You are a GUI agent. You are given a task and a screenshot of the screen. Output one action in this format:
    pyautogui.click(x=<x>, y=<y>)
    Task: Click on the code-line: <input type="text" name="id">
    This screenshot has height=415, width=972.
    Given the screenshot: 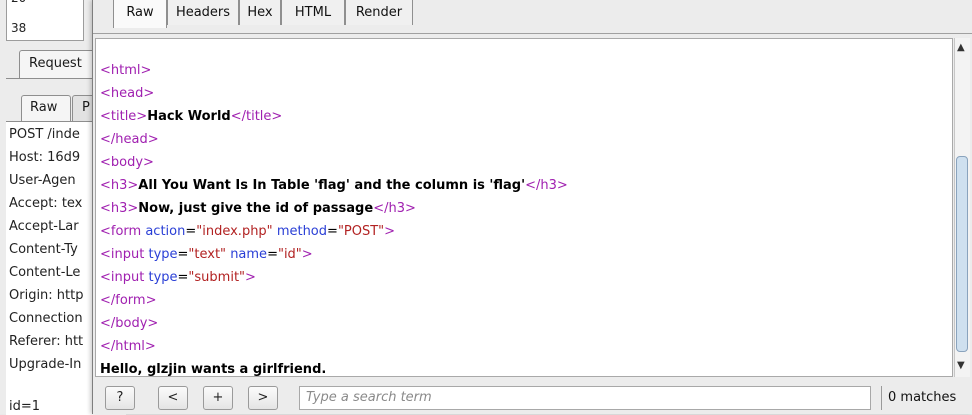 What is the action you would take?
    pyautogui.click(x=334, y=254)
    